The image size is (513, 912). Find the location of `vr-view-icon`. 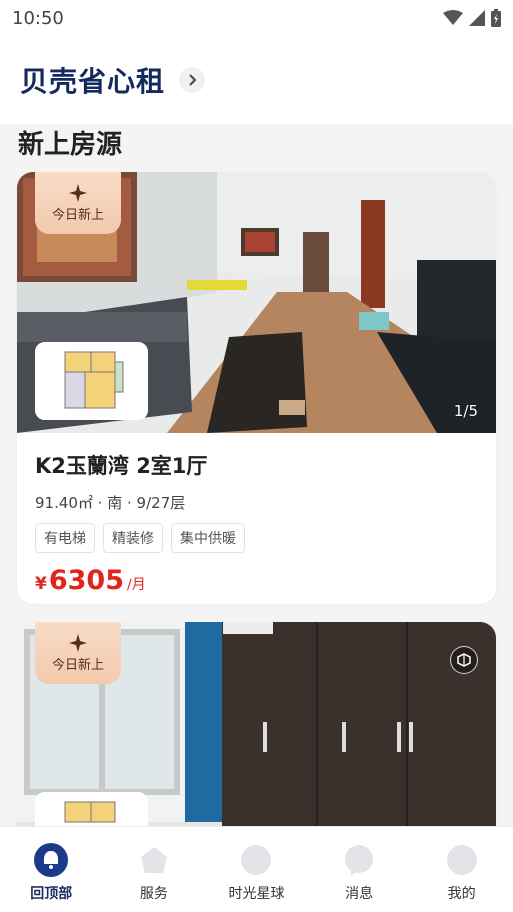

vr-view-icon is located at coordinates (464, 660).